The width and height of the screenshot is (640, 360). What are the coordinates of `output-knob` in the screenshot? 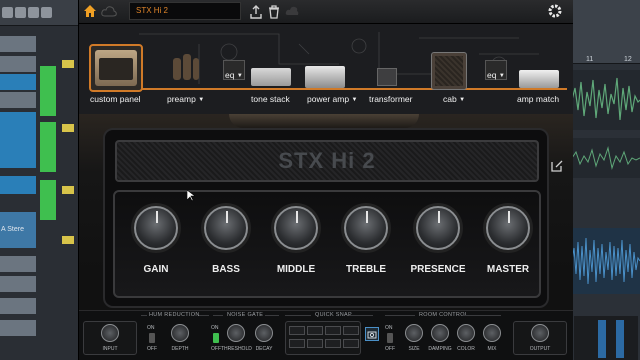 It's located at (540, 333).